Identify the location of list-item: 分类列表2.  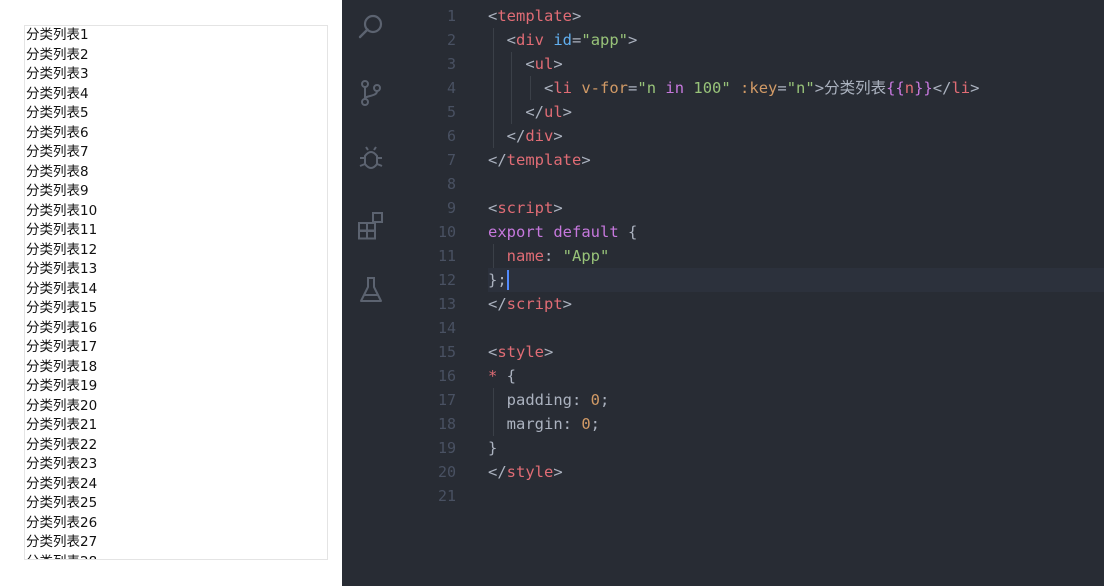
(57, 54).